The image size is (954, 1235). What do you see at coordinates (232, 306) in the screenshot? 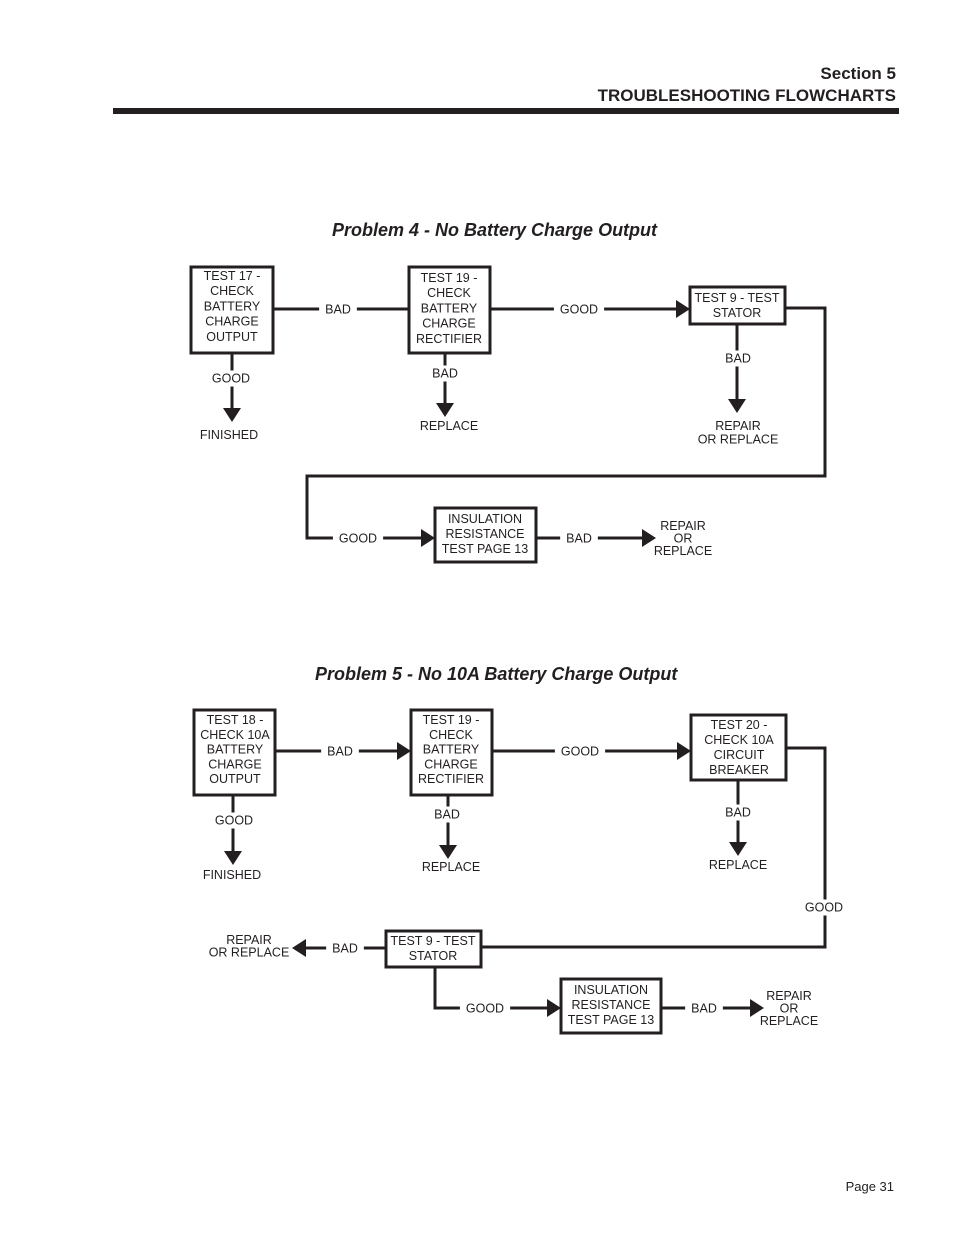
I see `p4-test17-text: TEST 17 -CHECK BATTERY CHARGE OUTPUT` at bounding box center [232, 306].